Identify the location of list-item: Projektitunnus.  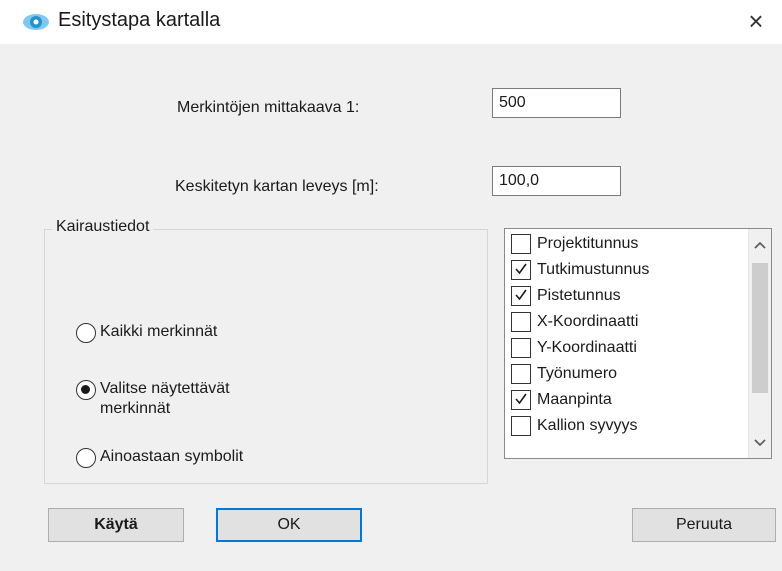
(574, 244).